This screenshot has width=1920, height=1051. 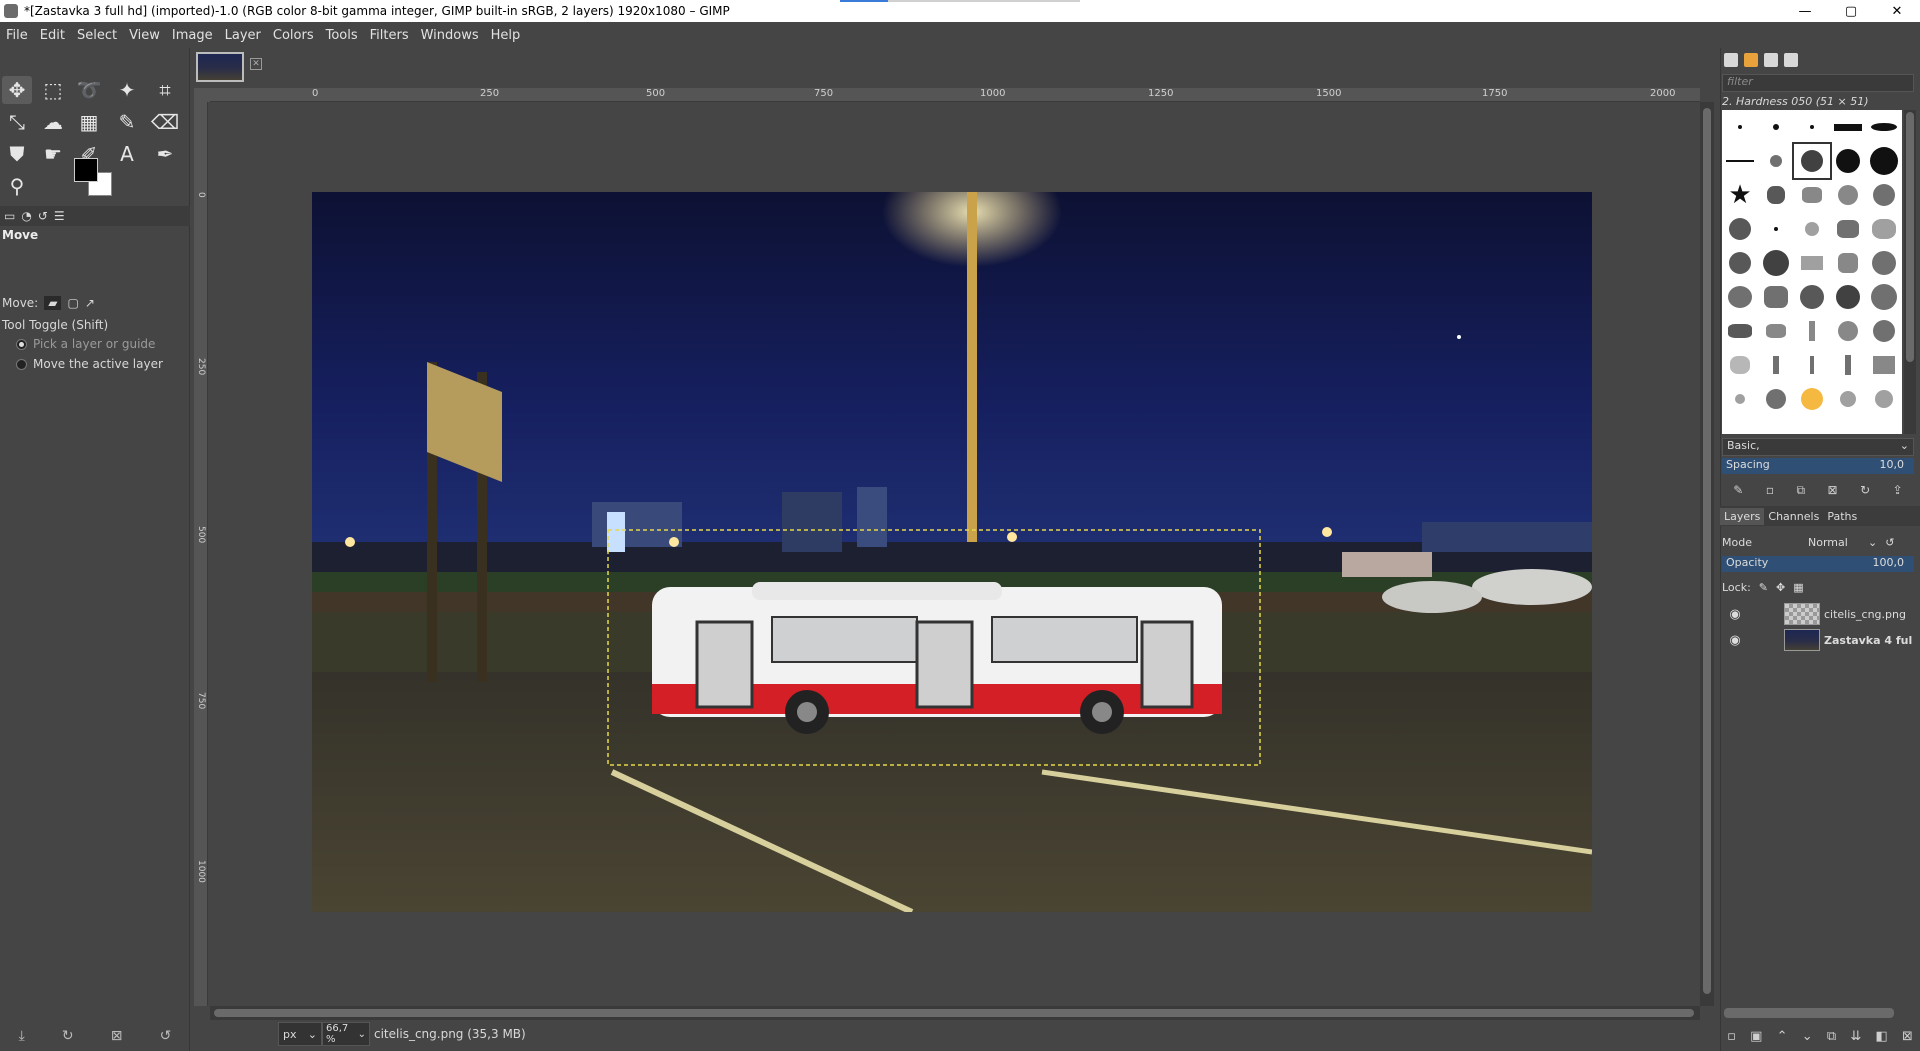 I want to click on smudge-icon: ☛, so click(x=53, y=154).